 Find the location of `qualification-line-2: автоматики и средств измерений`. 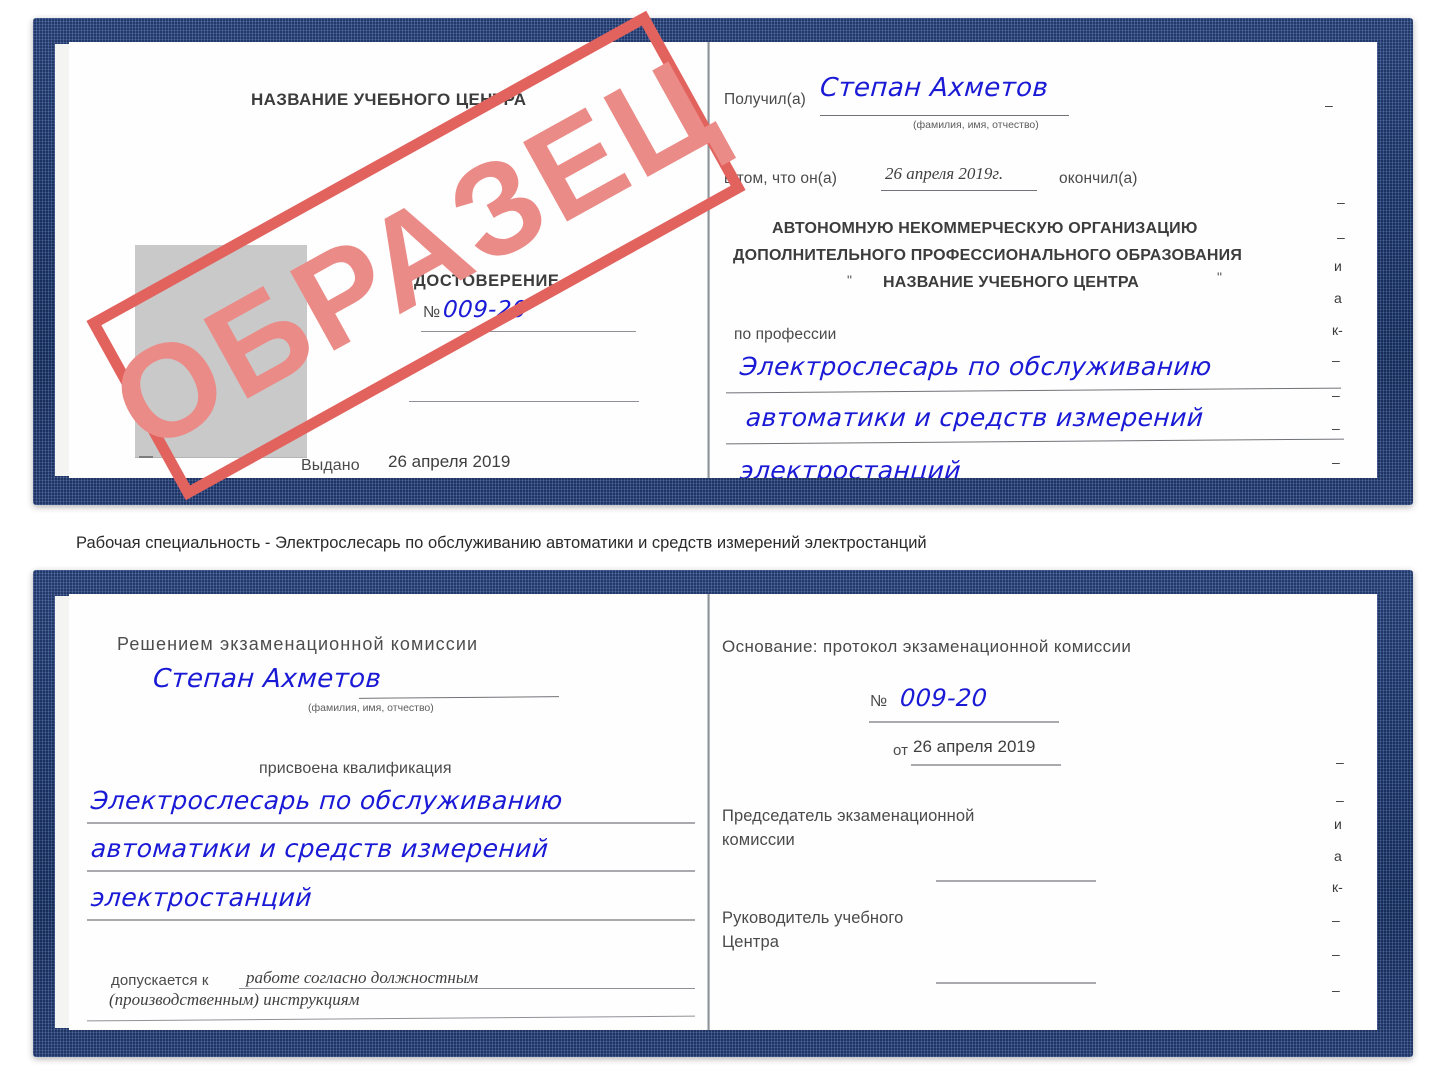

qualification-line-2: автоматики и средств измерений is located at coordinates (319, 848).